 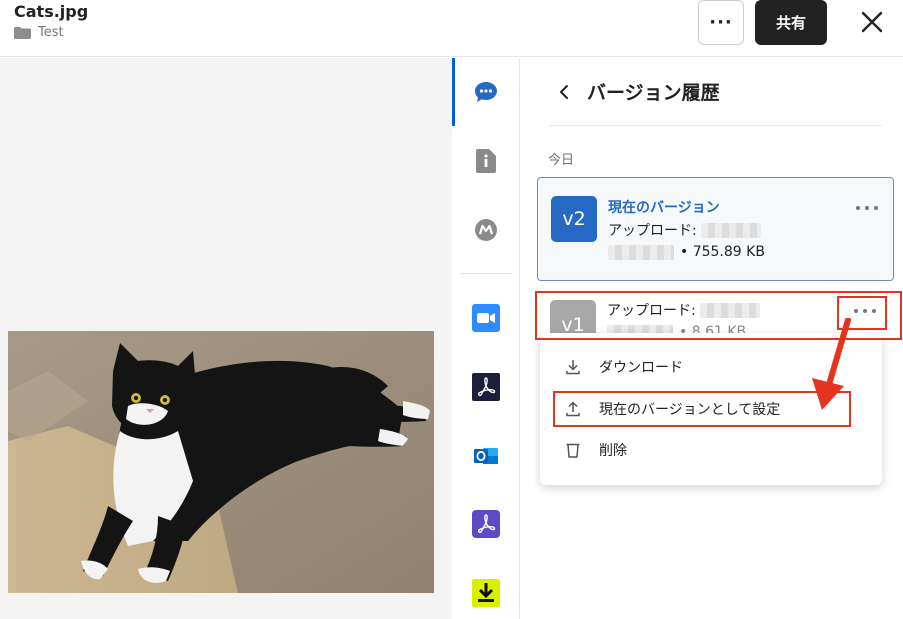 What do you see at coordinates (22, 32) in the screenshot?
I see `folder-icon` at bounding box center [22, 32].